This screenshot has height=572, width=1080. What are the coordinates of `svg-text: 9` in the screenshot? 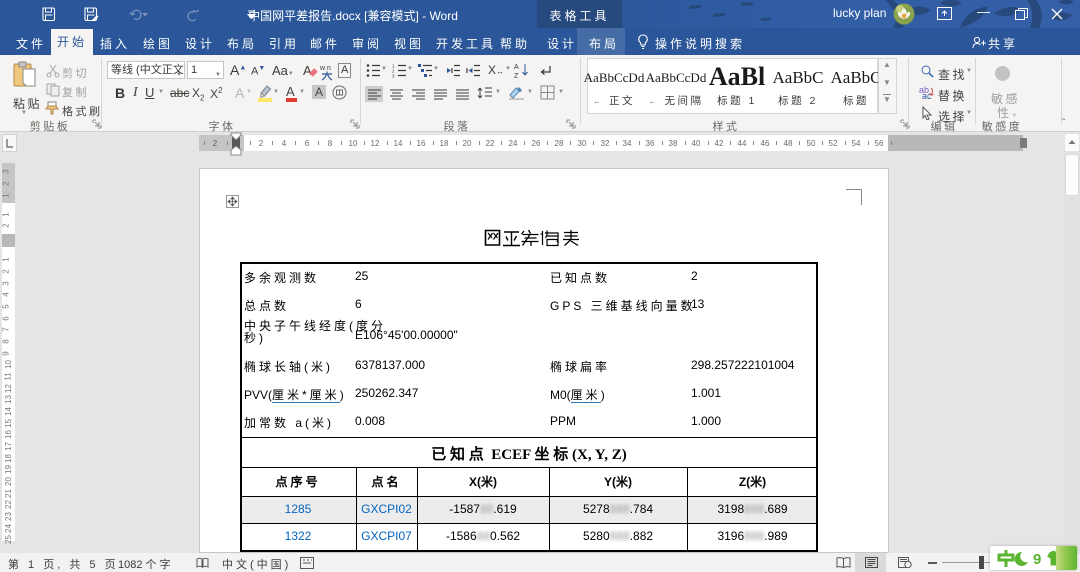 It's located at (1037, 559).